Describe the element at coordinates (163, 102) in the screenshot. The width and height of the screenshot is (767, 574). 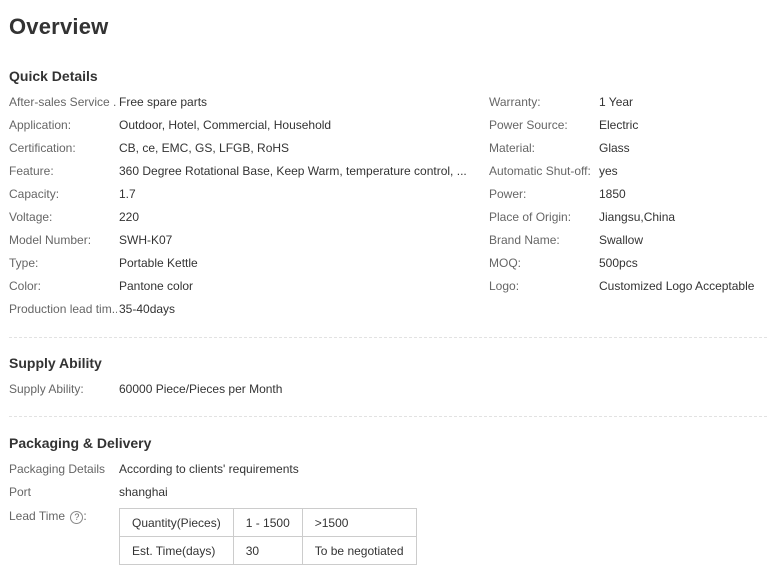
I see `quick-detail-left-value: Free spare parts` at that location.